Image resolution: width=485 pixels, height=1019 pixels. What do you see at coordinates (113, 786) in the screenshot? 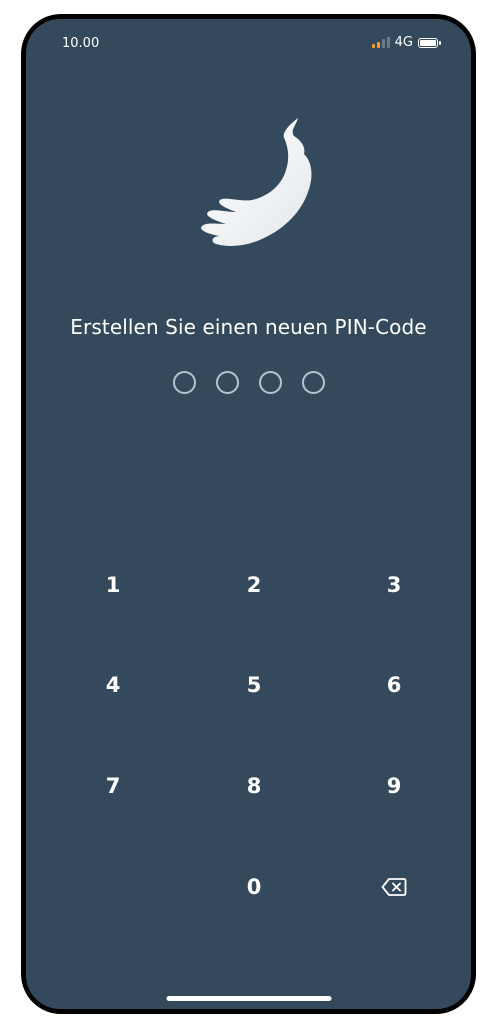
I see `key-7: 7` at bounding box center [113, 786].